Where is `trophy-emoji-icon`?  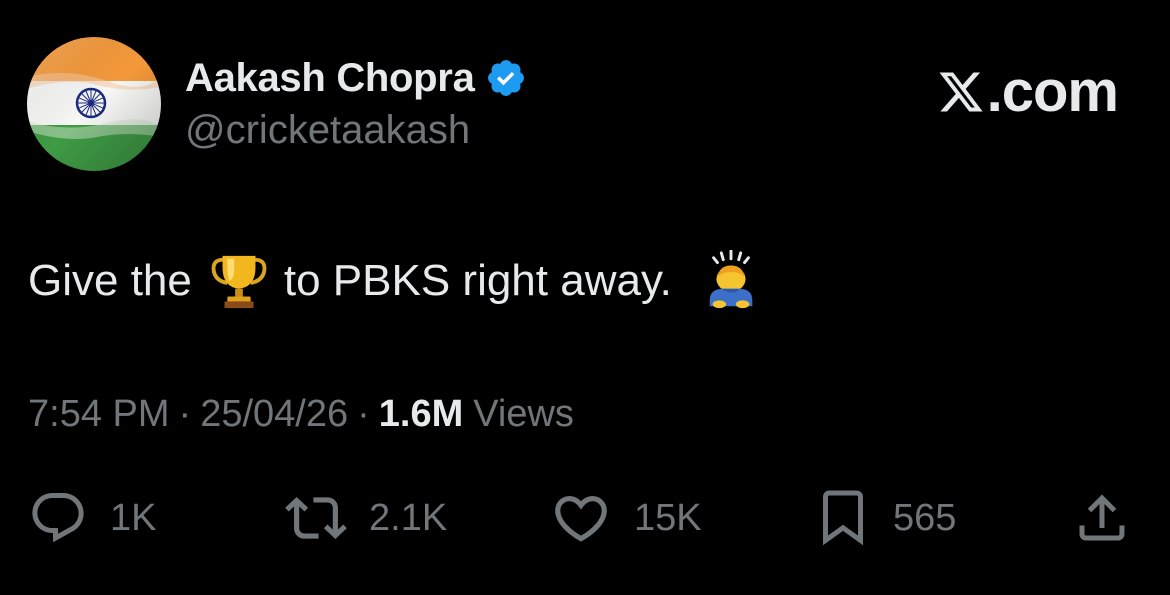
trophy-emoji-icon is located at coordinates (239, 281).